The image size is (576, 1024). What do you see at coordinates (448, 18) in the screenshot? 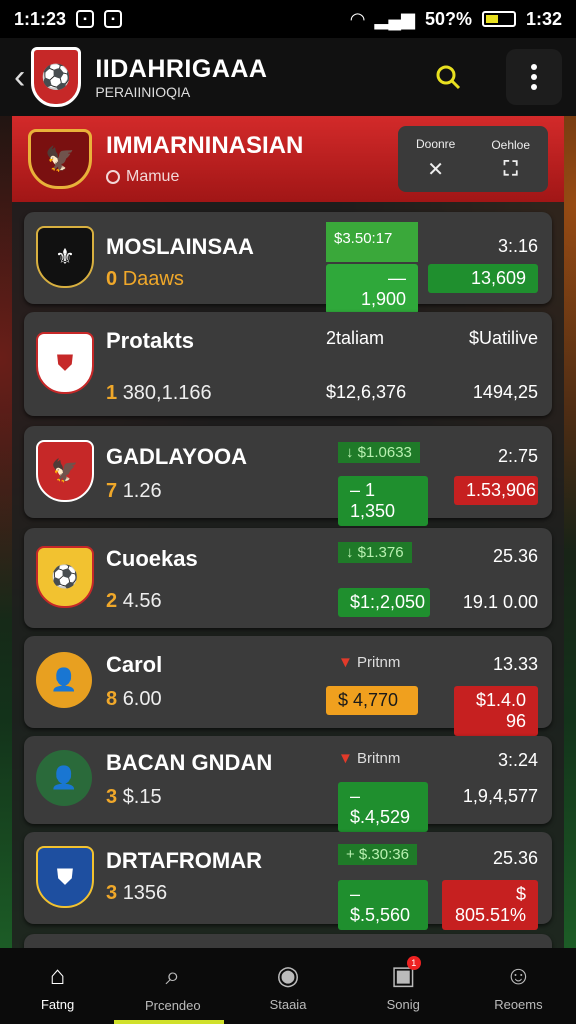
I see `battery-percent: 50?%` at bounding box center [448, 18].